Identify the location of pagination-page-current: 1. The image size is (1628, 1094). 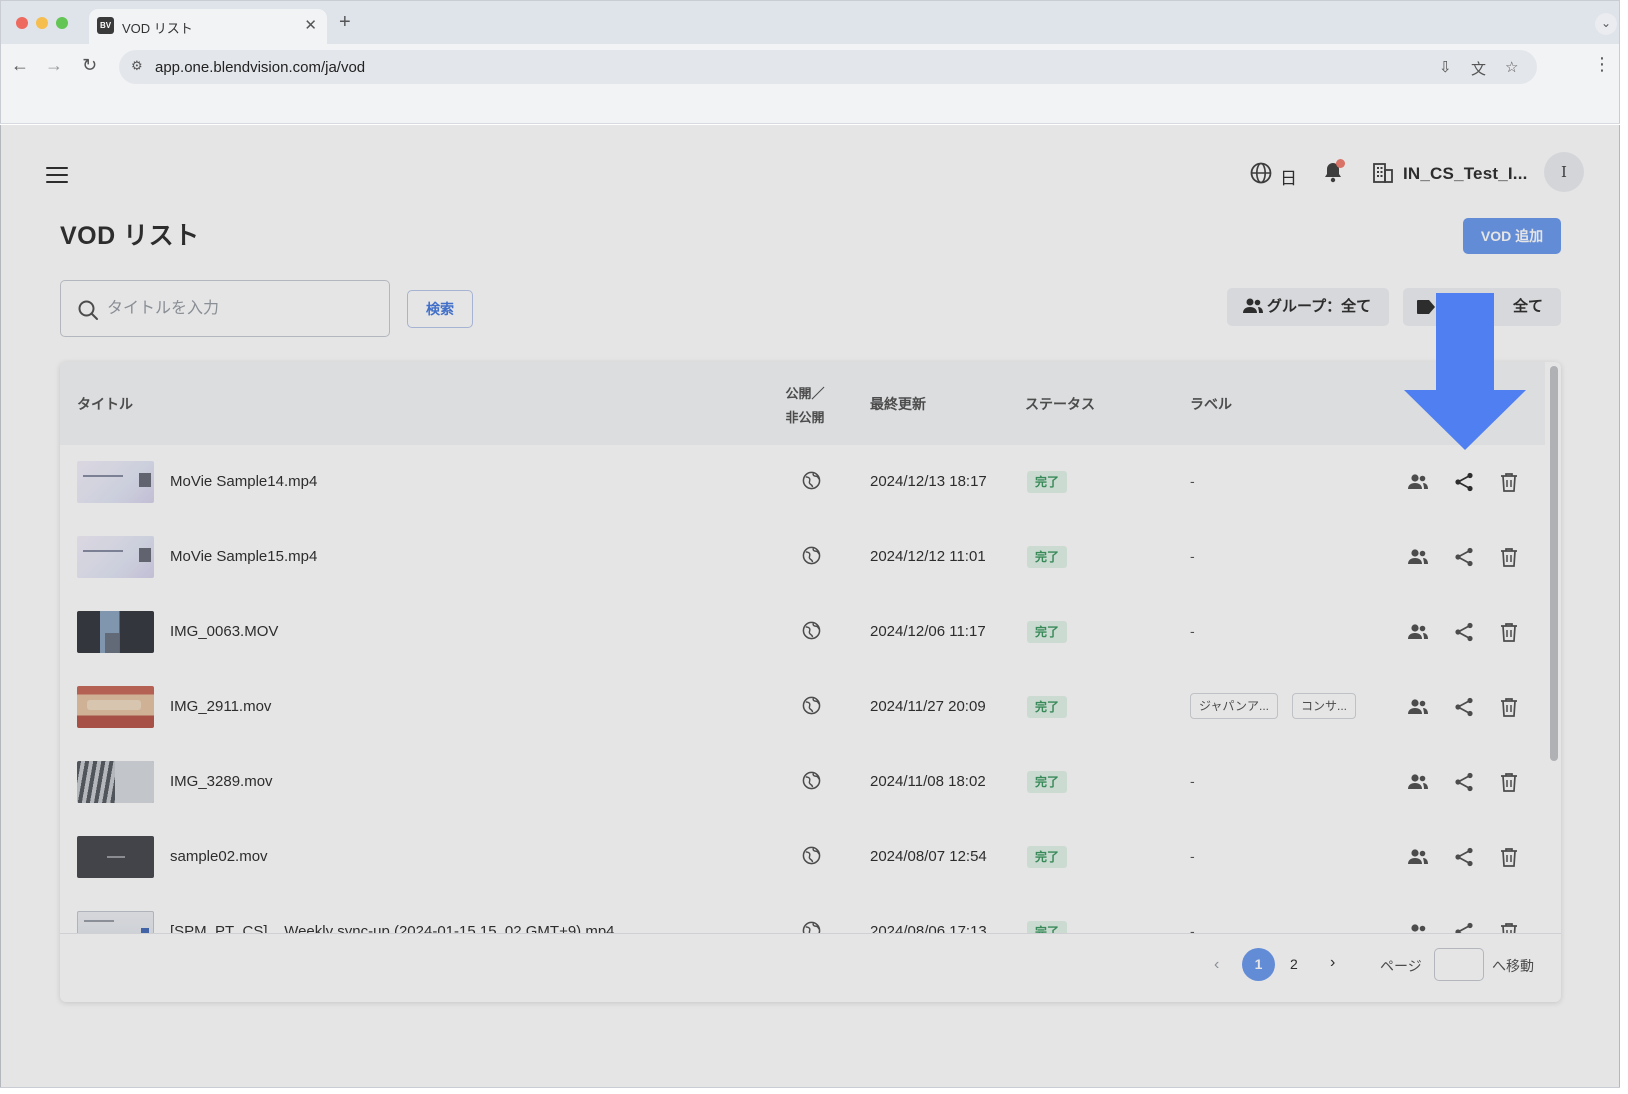
(1258, 964).